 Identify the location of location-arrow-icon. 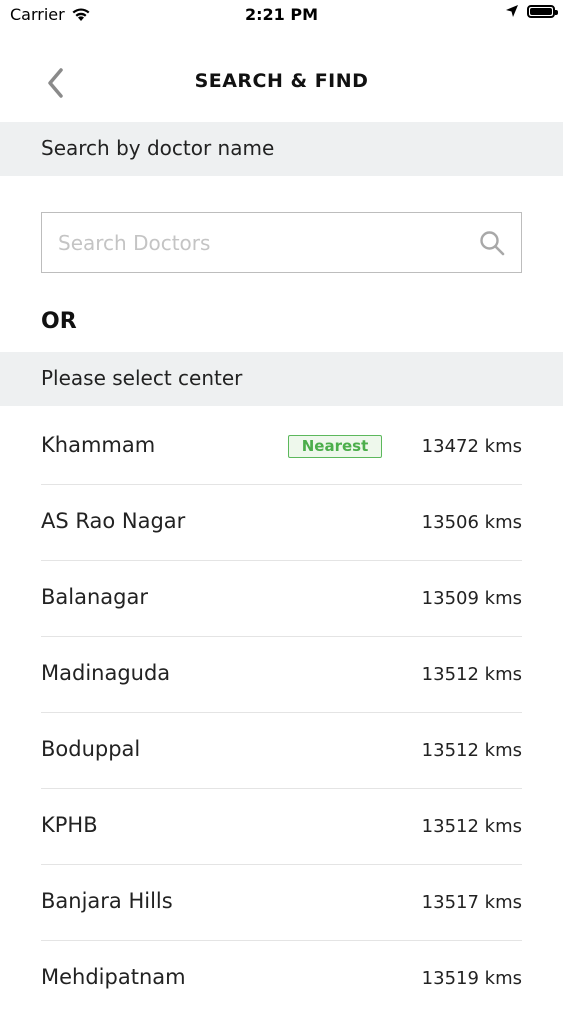
(512, 11).